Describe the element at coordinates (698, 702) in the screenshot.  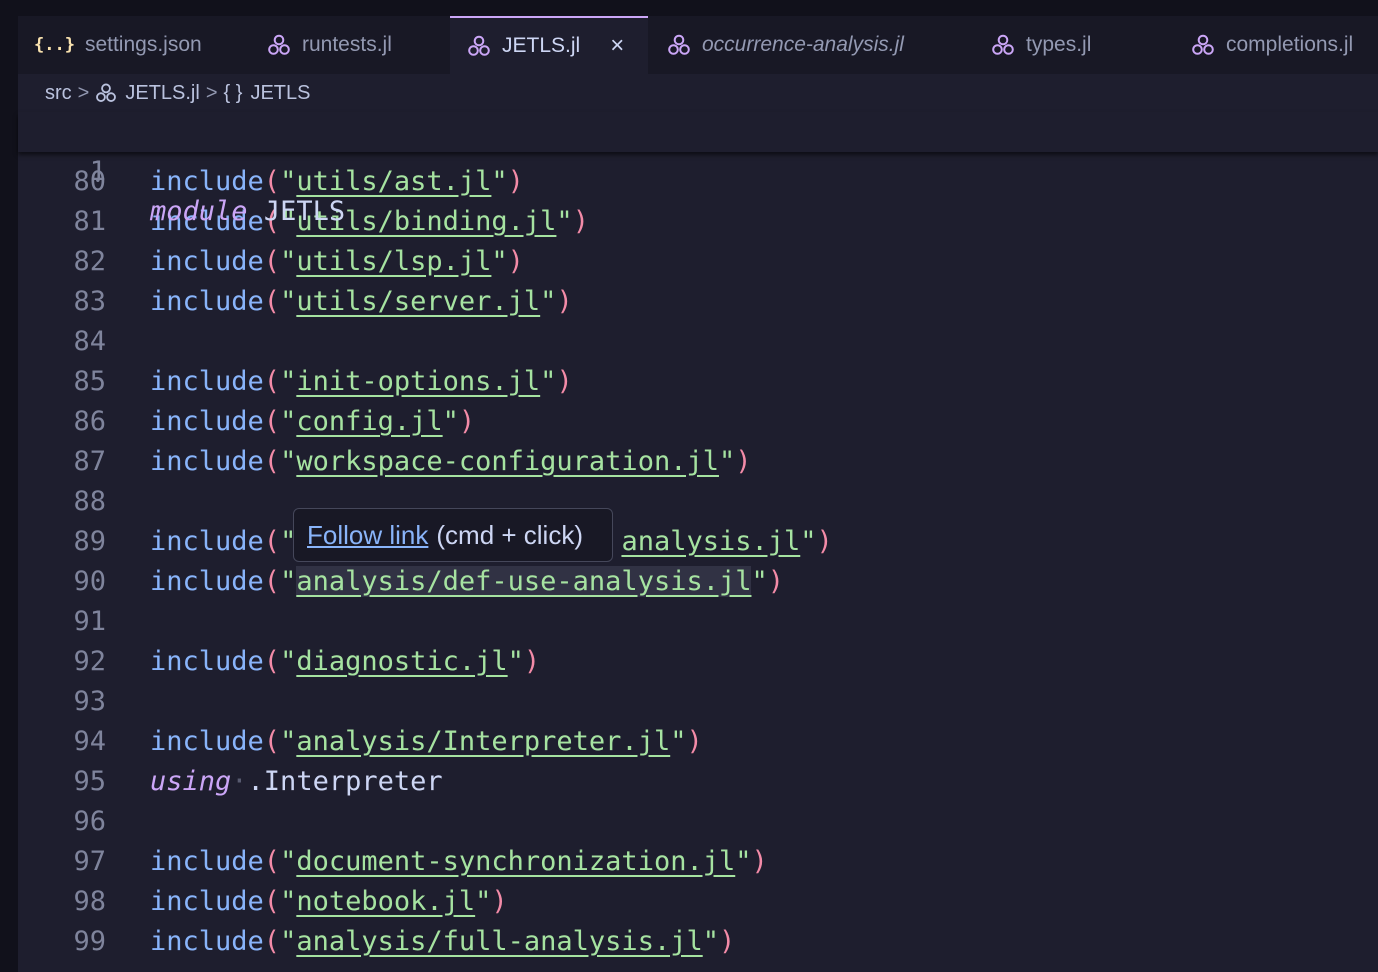
I see `code-line: 93` at that location.